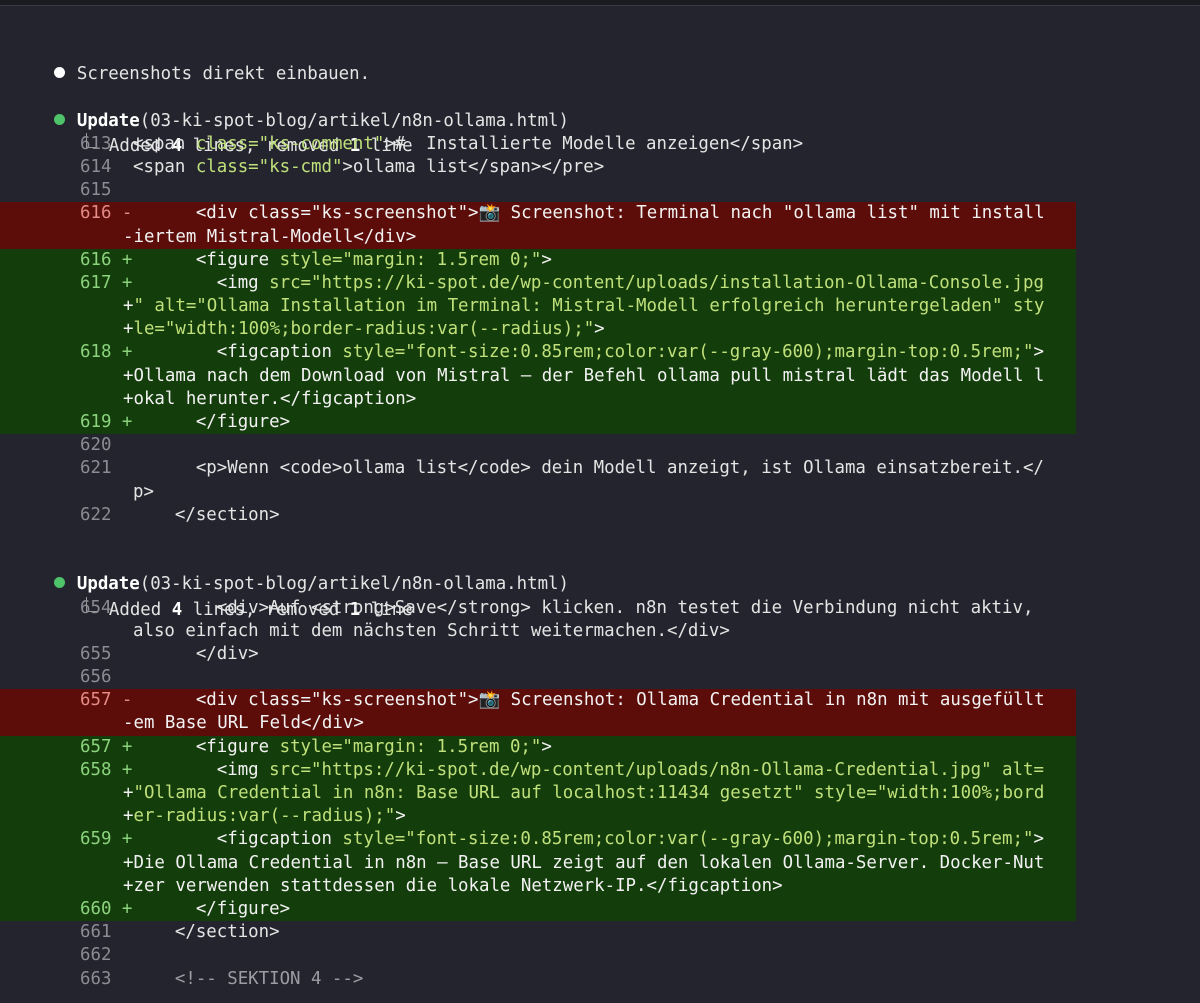 This screenshot has width=1200, height=1003. I want to click on code-text: <!-- SEKTION 4 -->, so click(604, 979).